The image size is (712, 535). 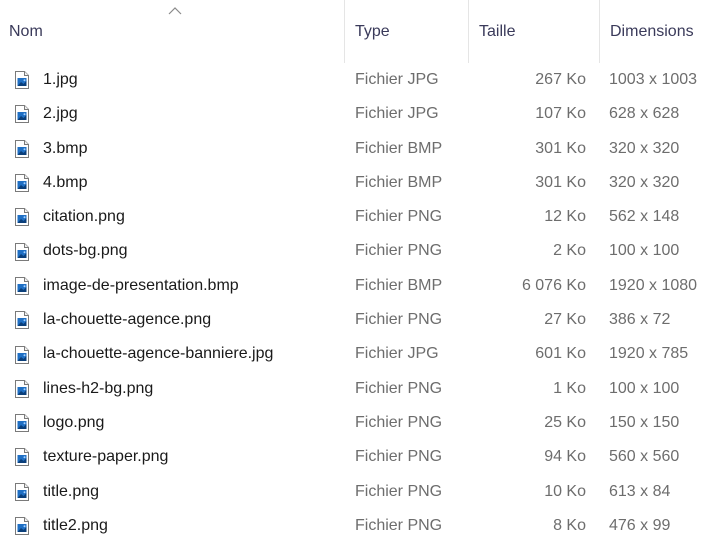 I want to click on file-dimensions: 562 x 148, so click(x=644, y=217).